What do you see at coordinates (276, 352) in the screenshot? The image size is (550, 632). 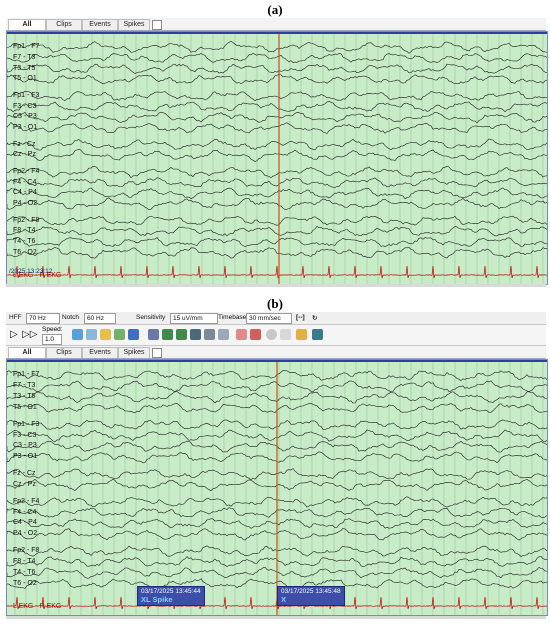 I see `panel-b-tabbar: All Clips Events Spikes` at bounding box center [276, 352].